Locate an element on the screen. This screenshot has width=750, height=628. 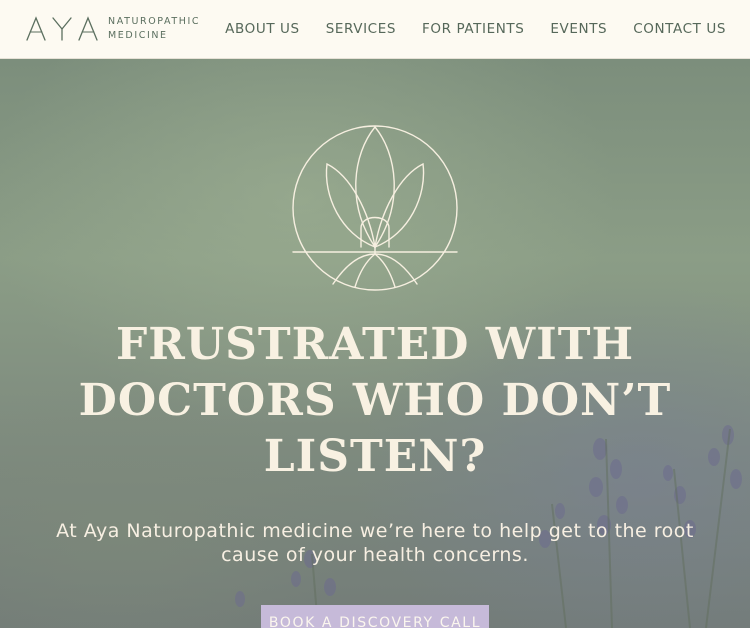
book-discovery-call-button: BOOK A DISCOVERY CALL is located at coordinates (375, 616).